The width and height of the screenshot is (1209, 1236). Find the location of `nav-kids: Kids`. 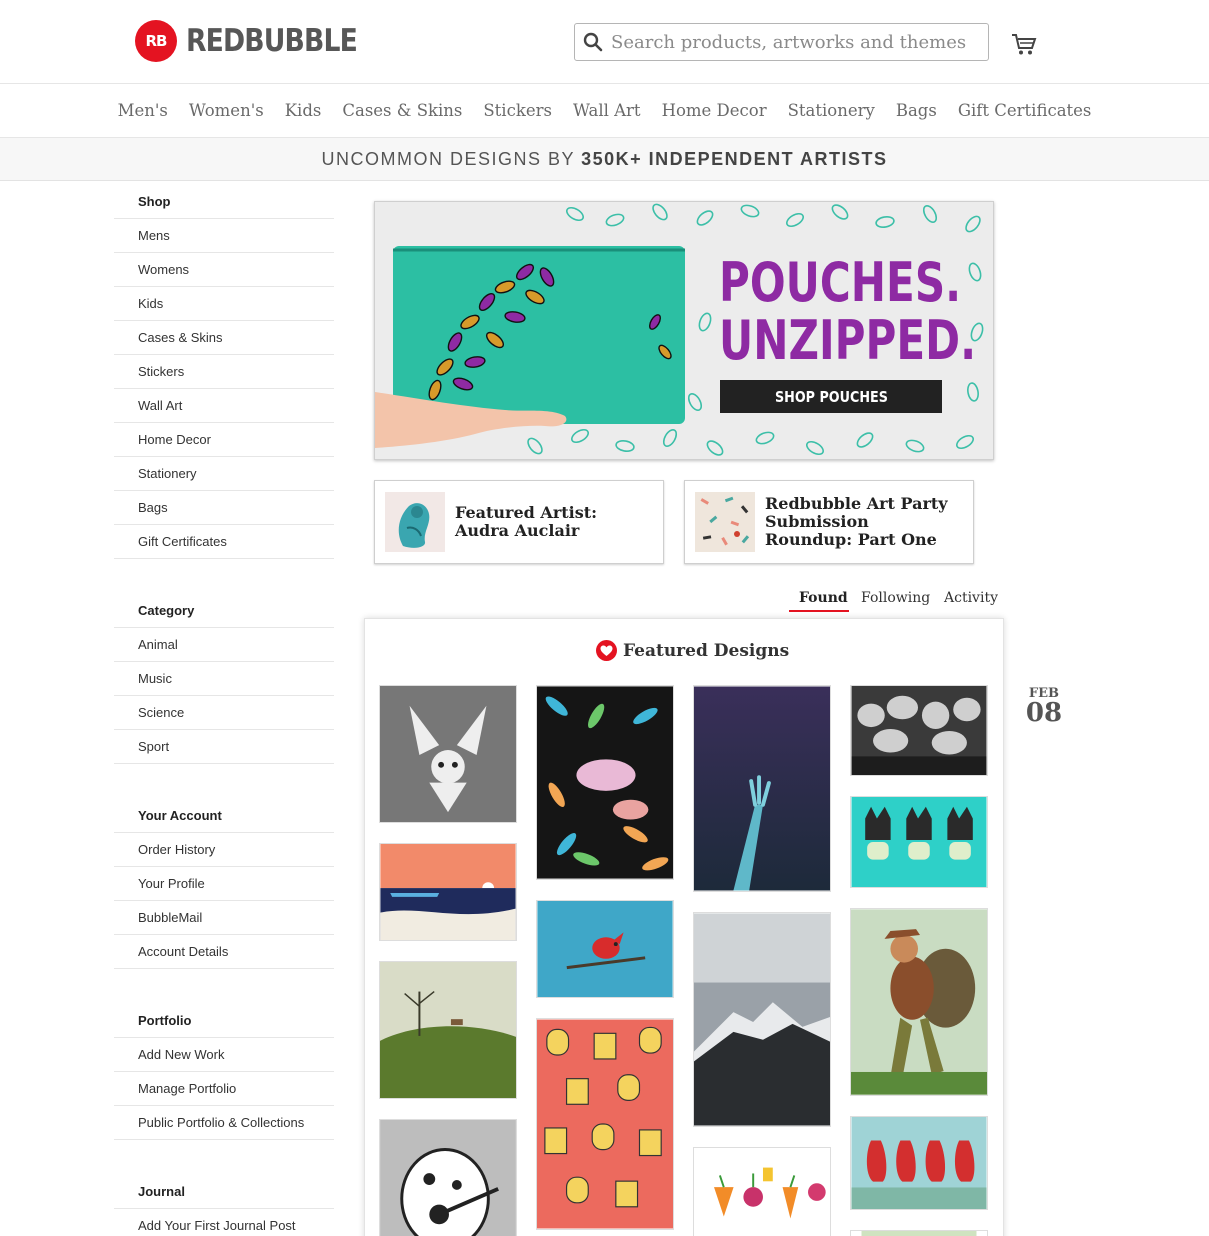

nav-kids: Kids is located at coordinates (303, 110).